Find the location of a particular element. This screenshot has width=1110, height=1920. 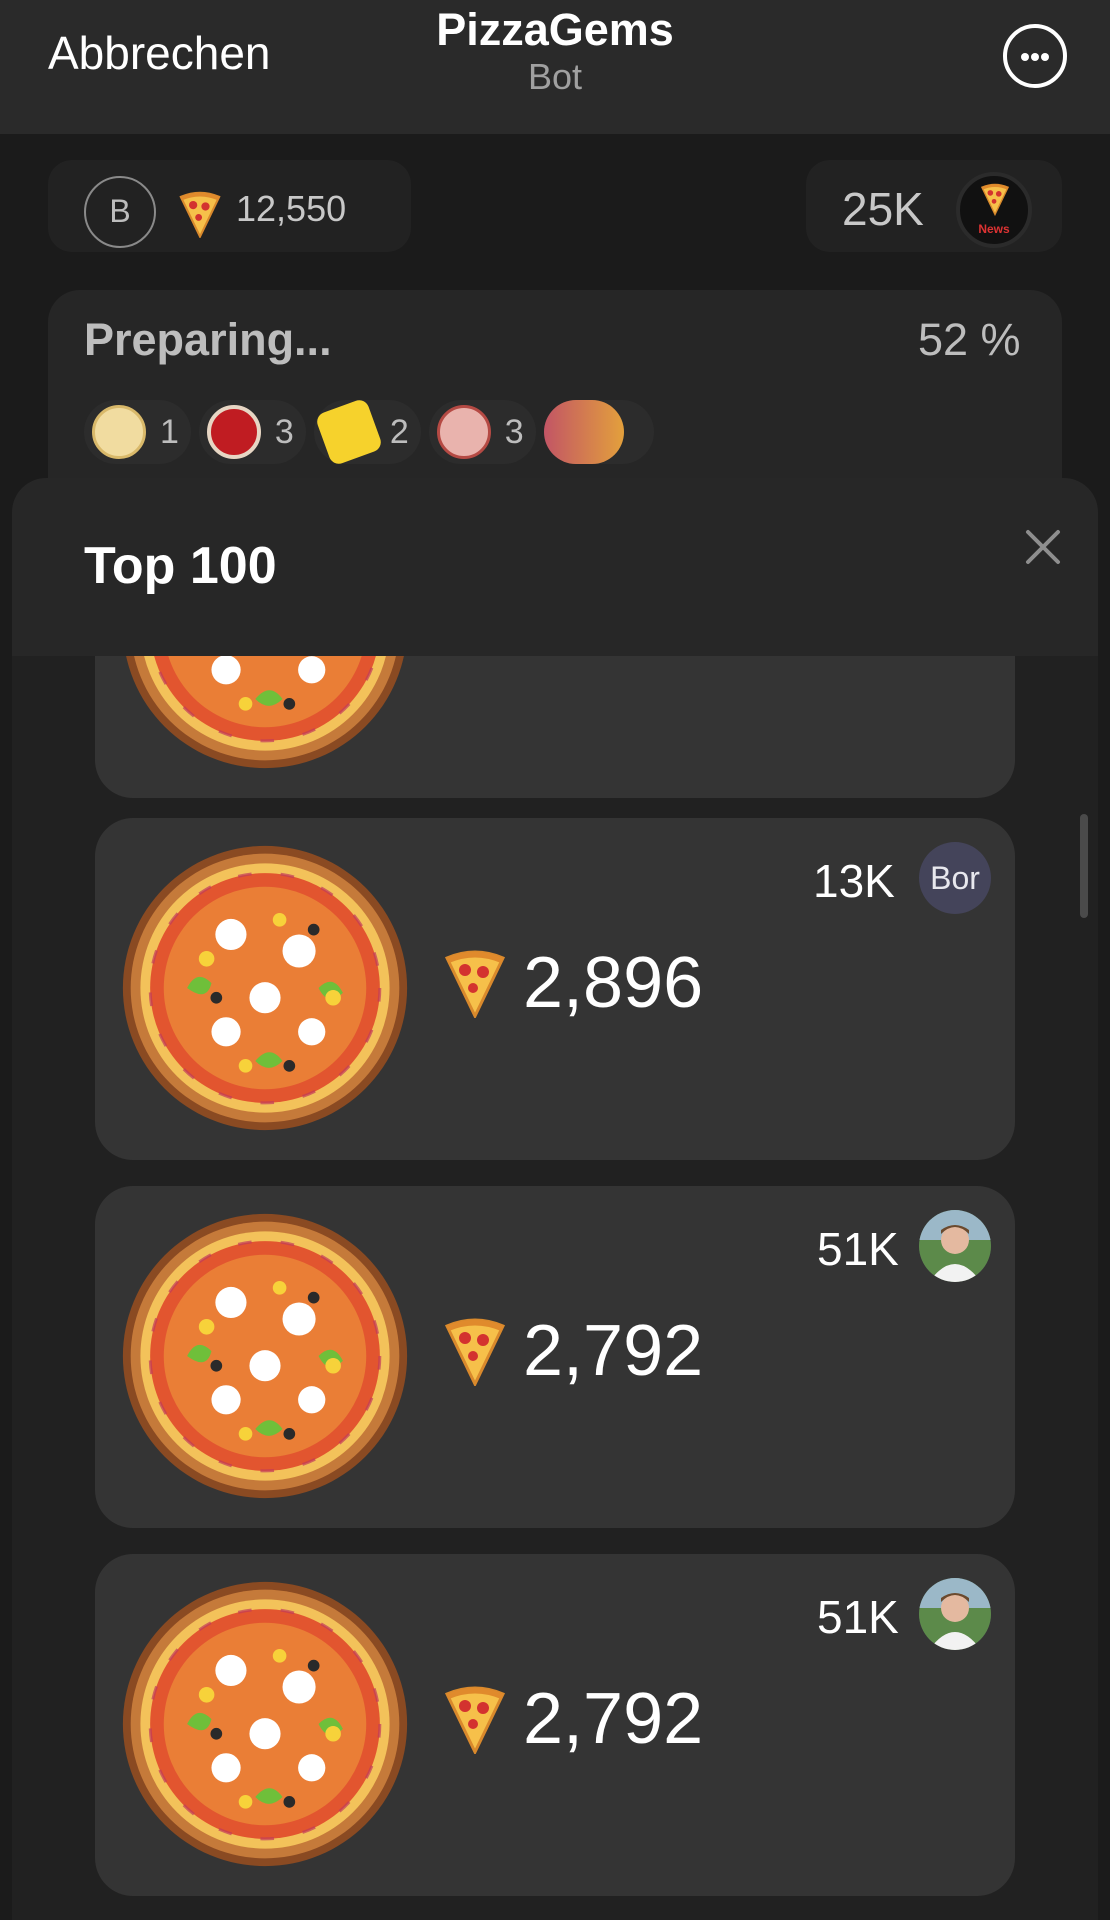

news-label: News is located at coordinates (994, 229).